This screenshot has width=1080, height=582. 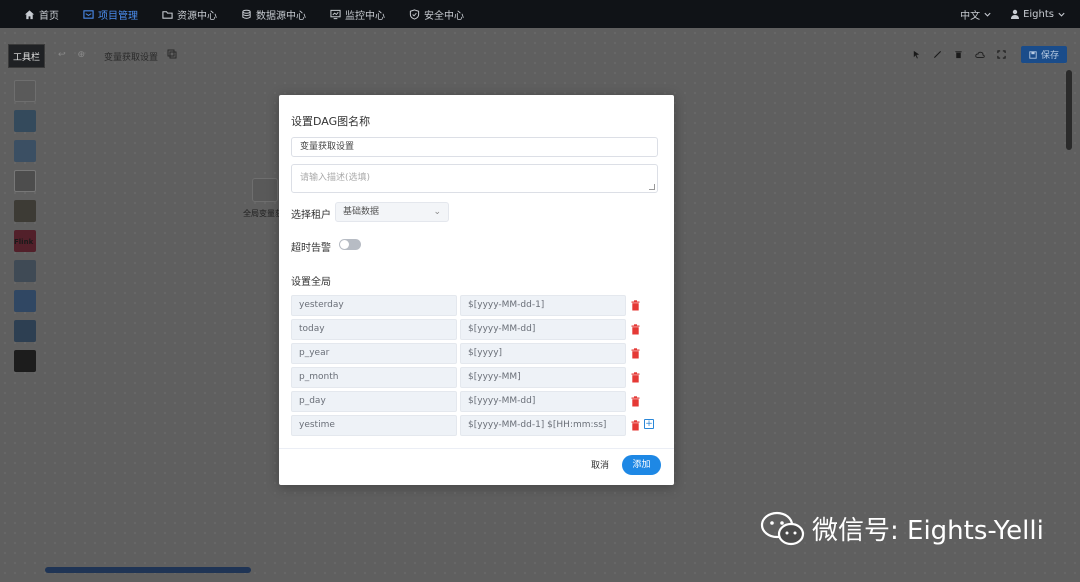 I want to click on save-button: 保存, so click(x=1044, y=54).